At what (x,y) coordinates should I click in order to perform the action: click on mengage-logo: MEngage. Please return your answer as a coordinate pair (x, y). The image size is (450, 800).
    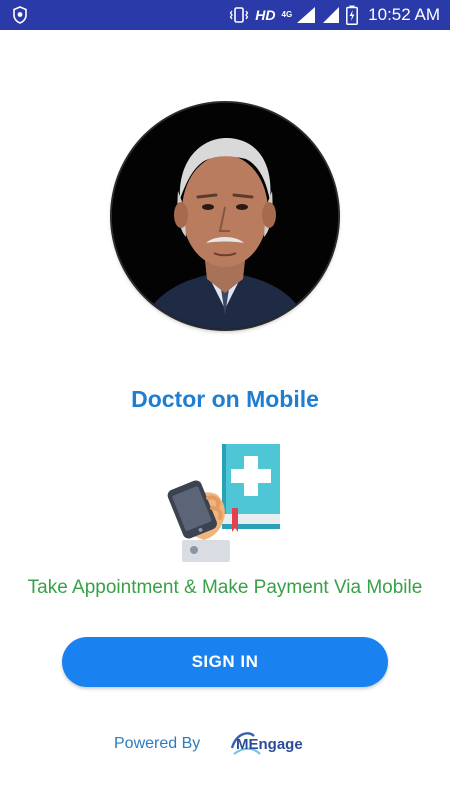
    Looking at the image, I should click on (266, 743).